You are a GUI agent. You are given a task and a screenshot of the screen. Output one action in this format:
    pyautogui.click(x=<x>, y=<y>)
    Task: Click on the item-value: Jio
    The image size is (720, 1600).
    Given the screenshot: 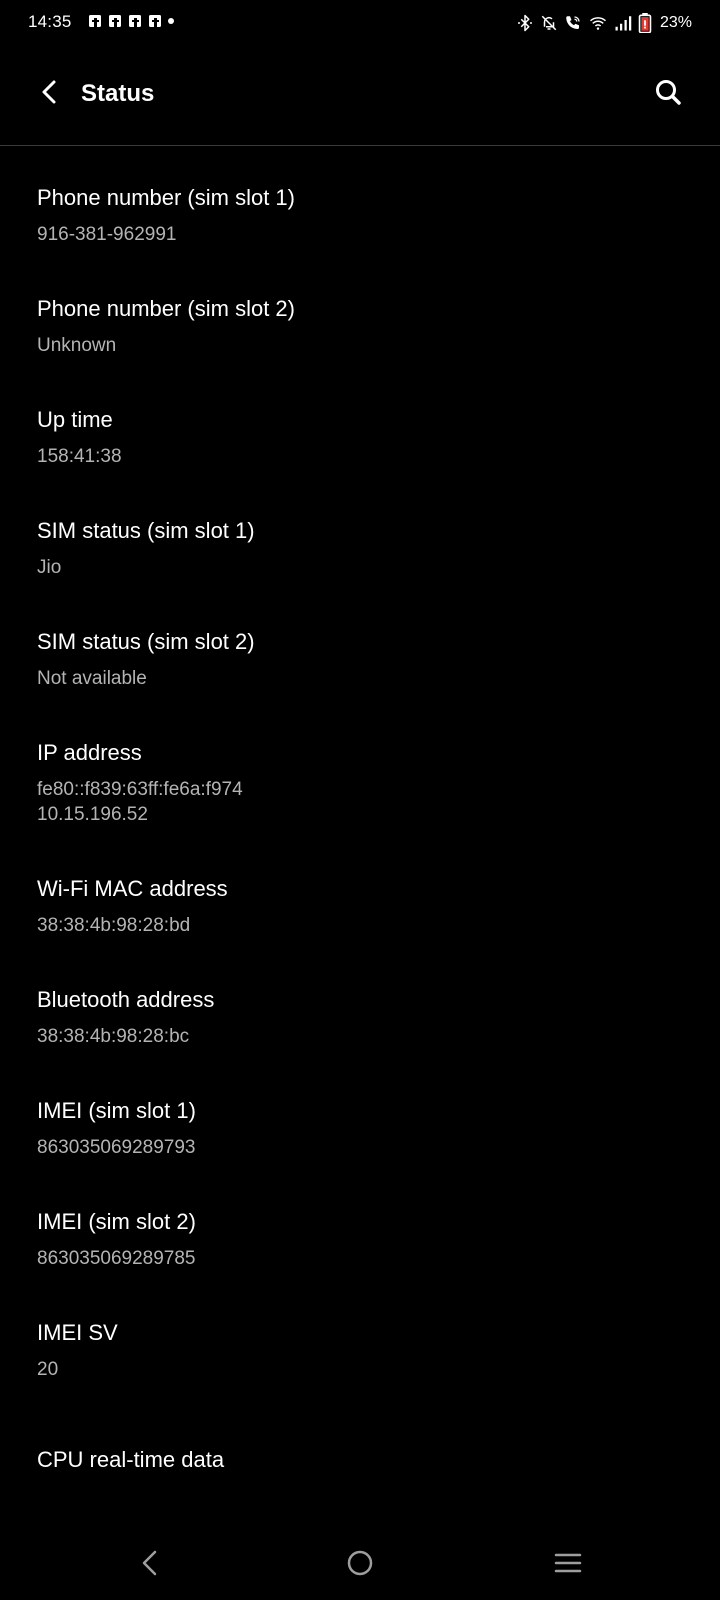 What is the action you would take?
    pyautogui.click(x=49, y=567)
    